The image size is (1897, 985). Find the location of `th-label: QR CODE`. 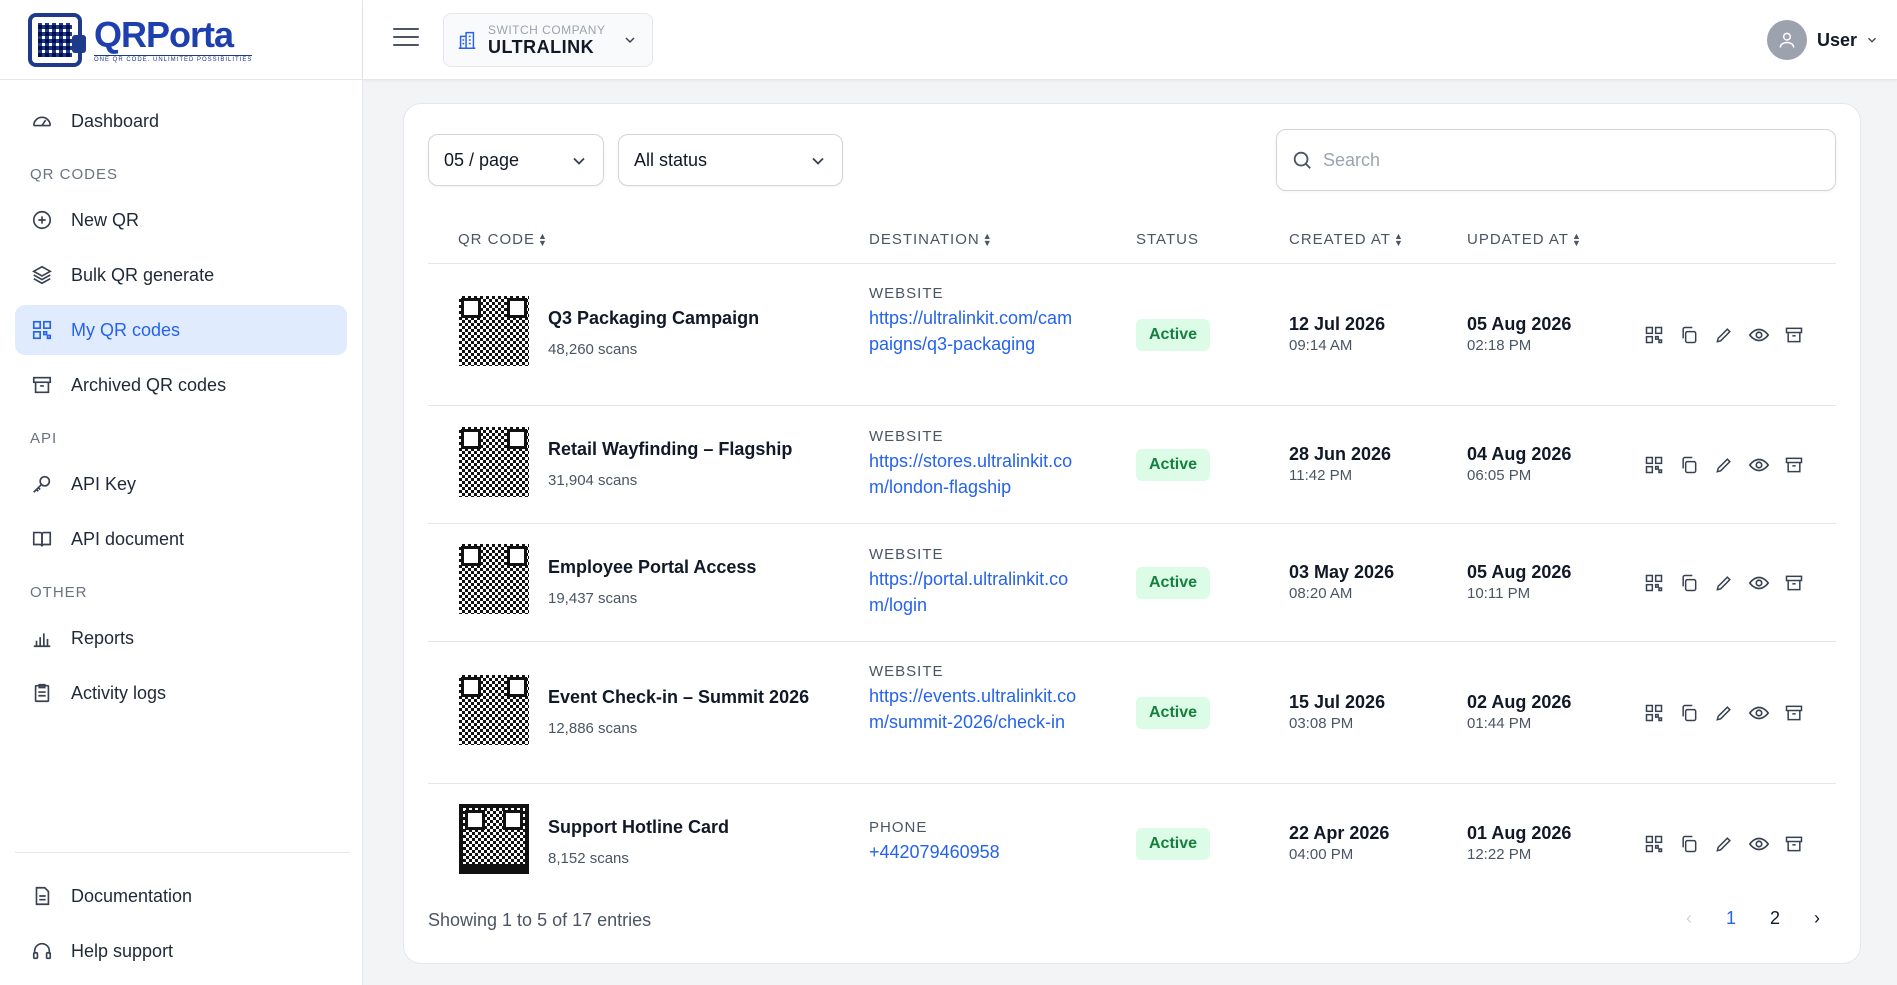

th-label: QR CODE is located at coordinates (497, 239).